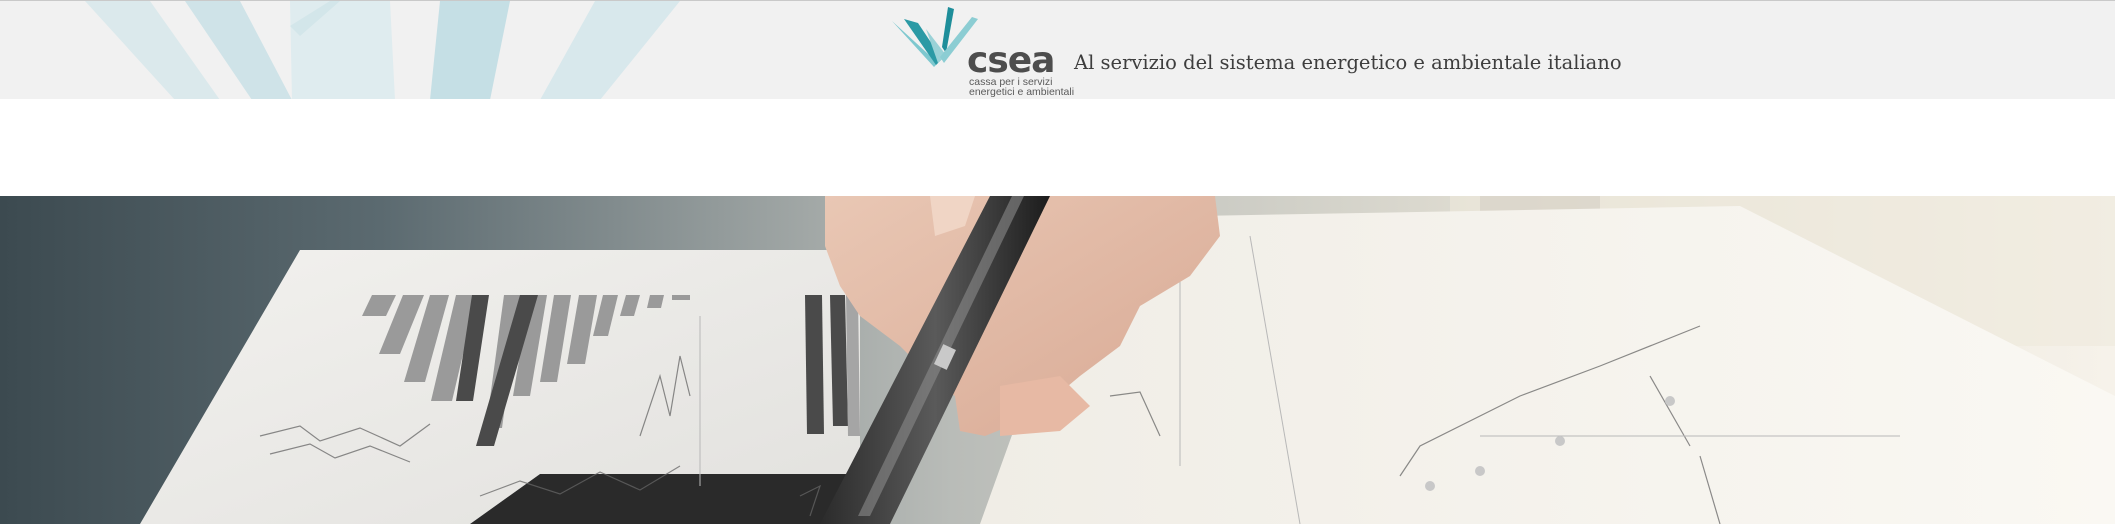  What do you see at coordinates (1022, 92) in the screenshot?
I see `logo-subtitle-line2: energetici e ambientali` at bounding box center [1022, 92].